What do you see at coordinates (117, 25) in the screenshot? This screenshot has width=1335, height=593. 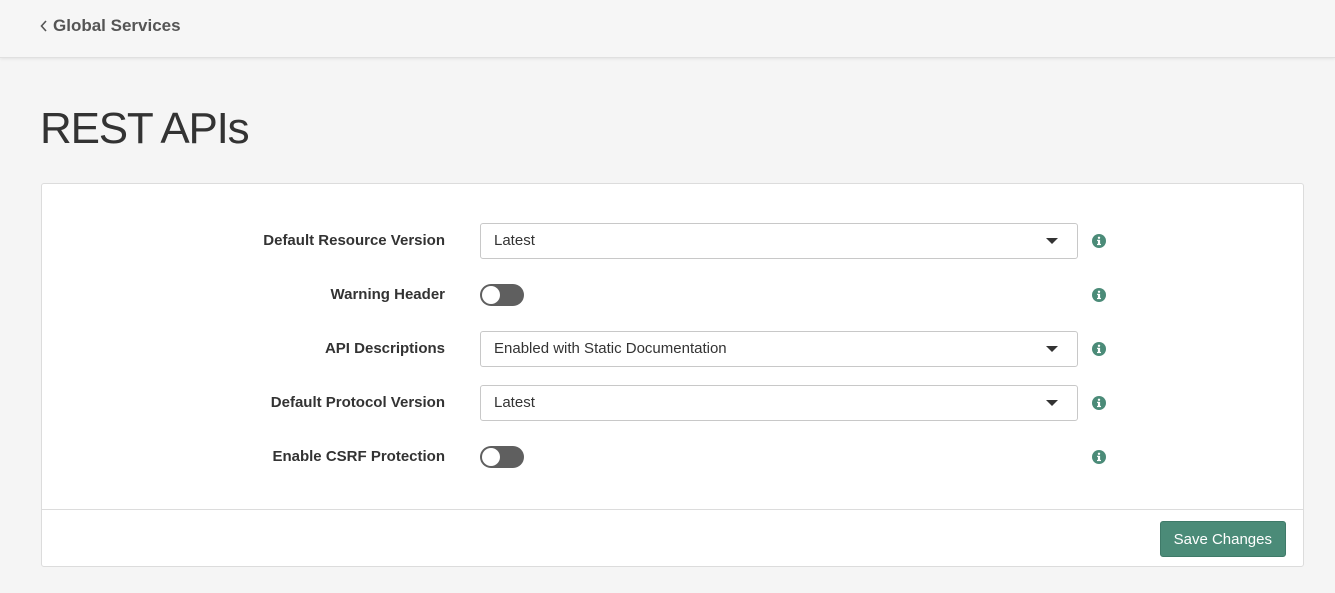 I see `back-link-label: Global Services` at bounding box center [117, 25].